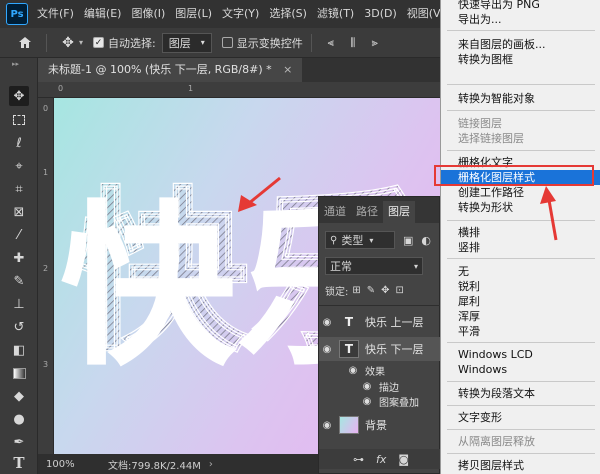  Describe the element at coordinates (360, 240) in the screenshot. I see `layer-filter-dropdown: ⚲ 类型 ▾` at that location.